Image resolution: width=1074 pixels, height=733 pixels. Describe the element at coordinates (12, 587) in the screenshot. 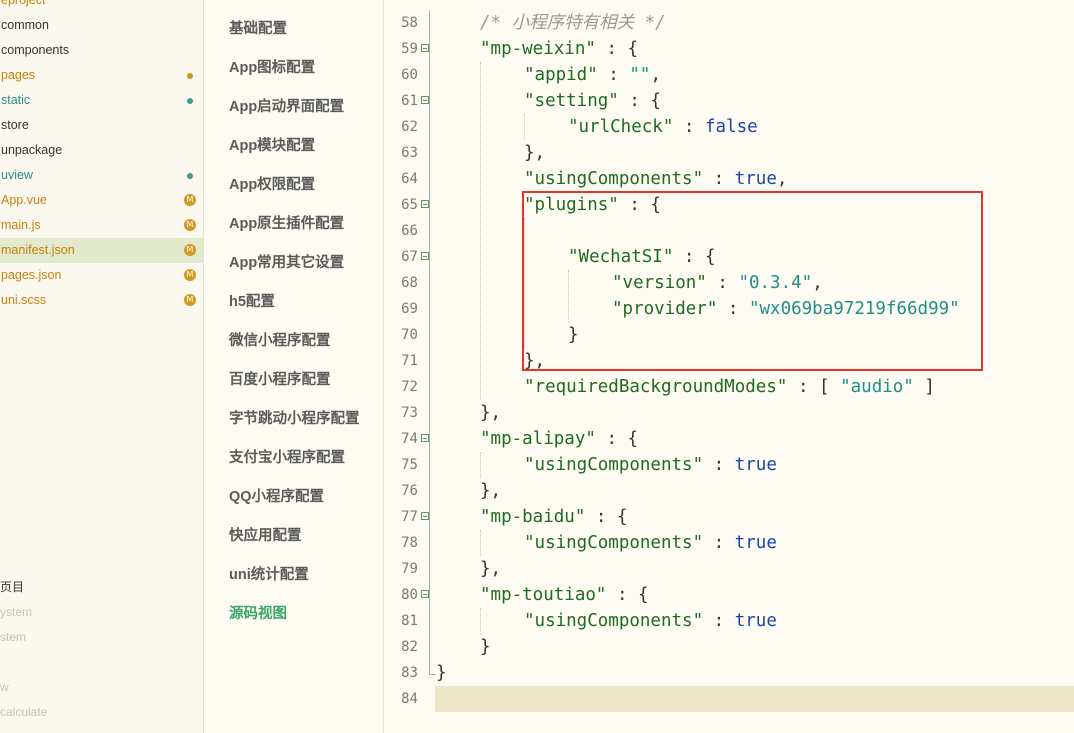

I see `project-list-item: 页目` at that location.